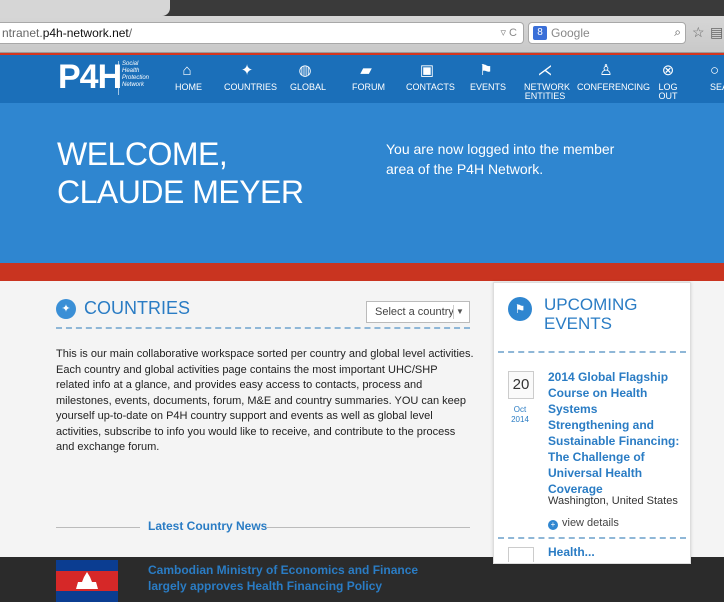 Image resolution: width=724 pixels, height=602 pixels. I want to click on globe-icon: ◍, so click(305, 70).